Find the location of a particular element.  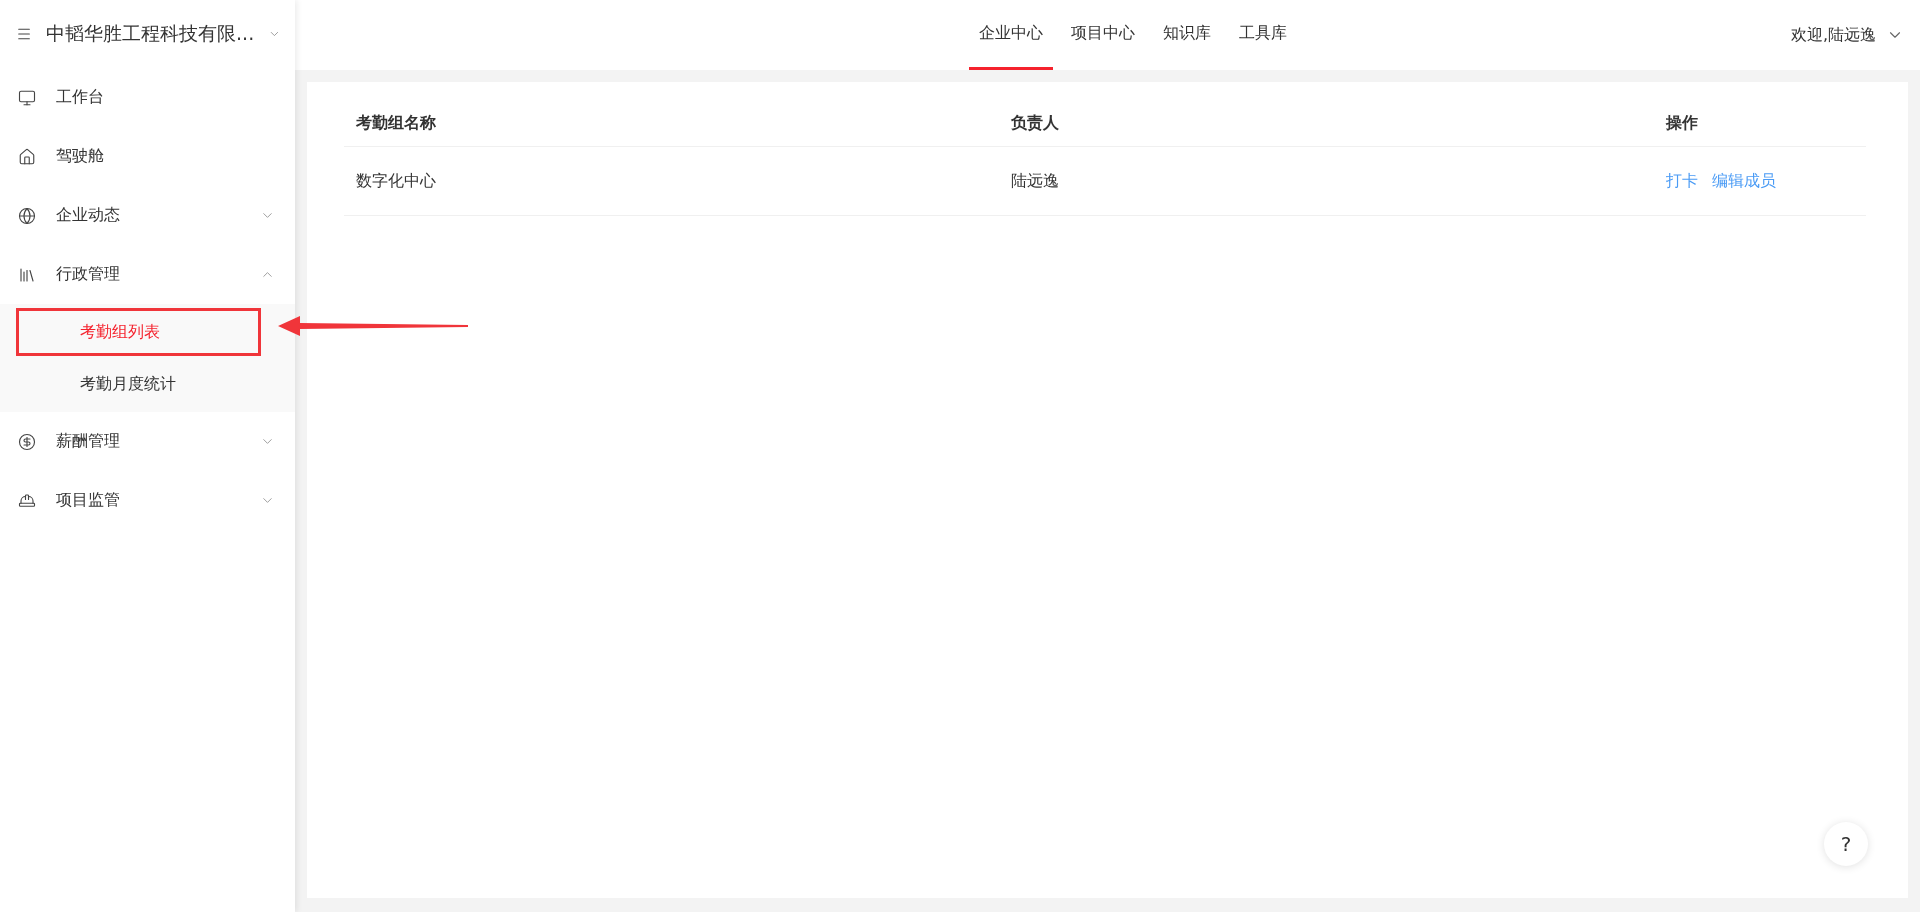

hard-hat-icon is located at coordinates (27, 500).